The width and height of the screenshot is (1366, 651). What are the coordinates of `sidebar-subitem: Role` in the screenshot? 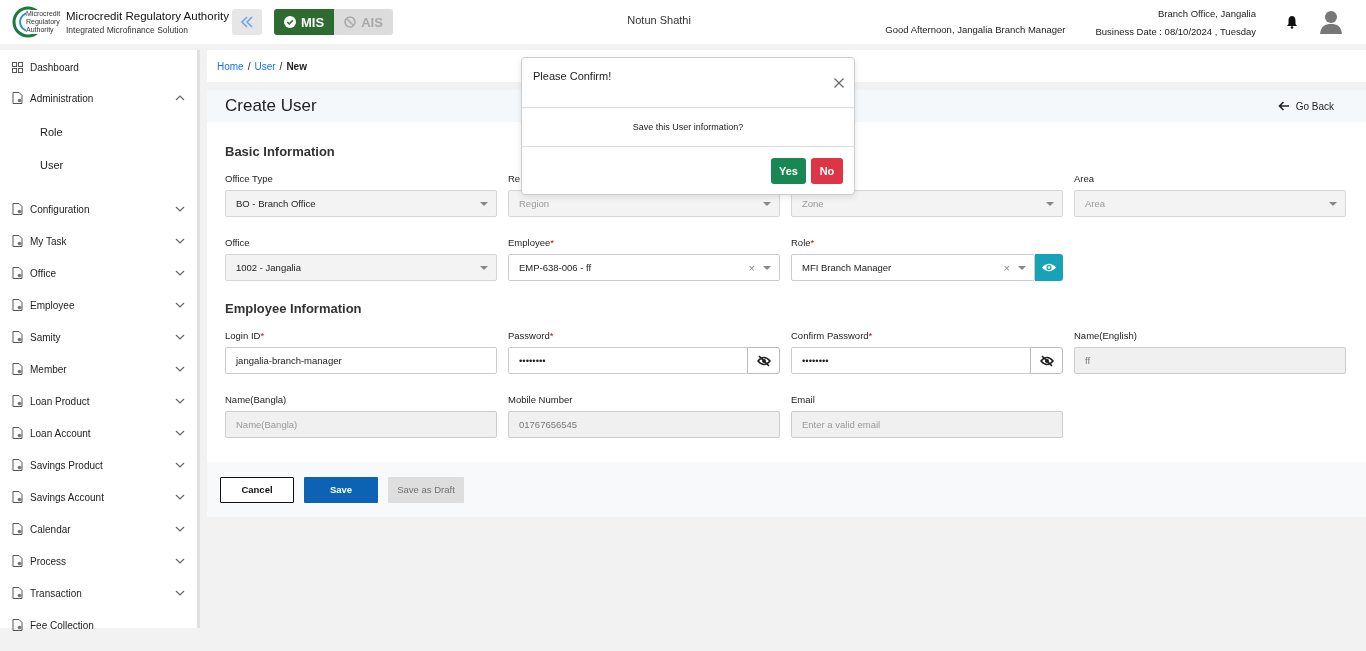 It's located at (98, 131).